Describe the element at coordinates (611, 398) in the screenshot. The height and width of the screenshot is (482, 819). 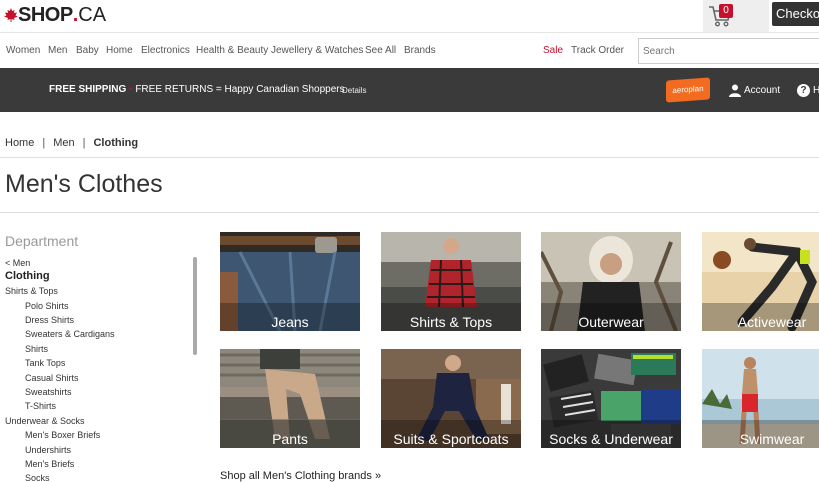
I see `category-tile-socks-underwear: Socks & Underwear` at that location.